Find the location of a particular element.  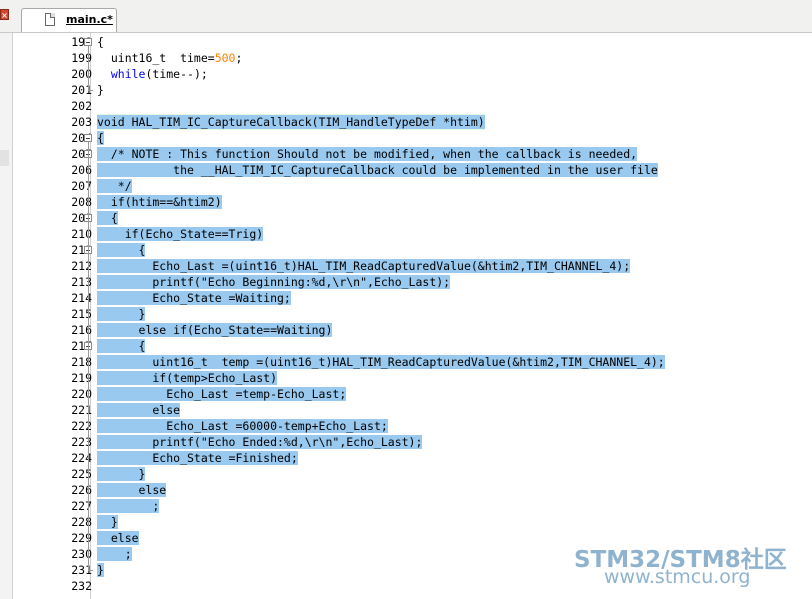

line-number: 229 is located at coordinates (81, 538).